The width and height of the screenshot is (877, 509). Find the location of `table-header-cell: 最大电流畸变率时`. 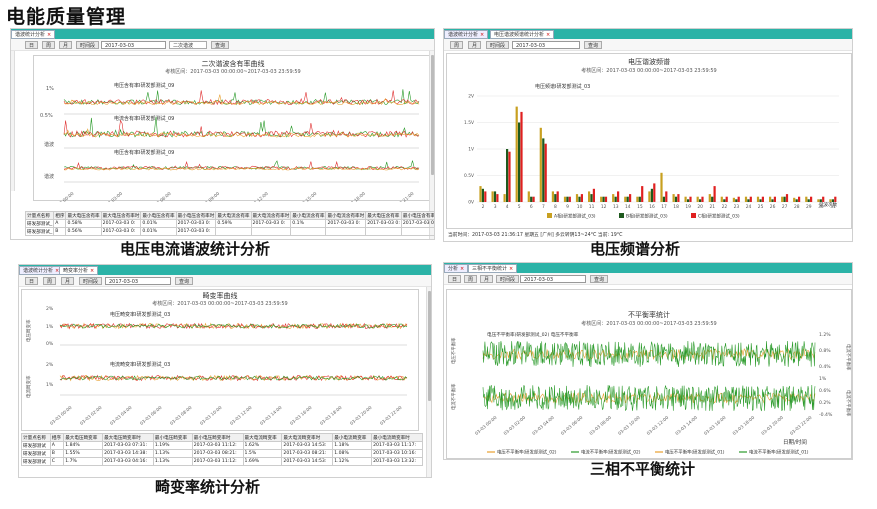

table-header-cell: 最大电流畸变率时 is located at coordinates (307, 437).